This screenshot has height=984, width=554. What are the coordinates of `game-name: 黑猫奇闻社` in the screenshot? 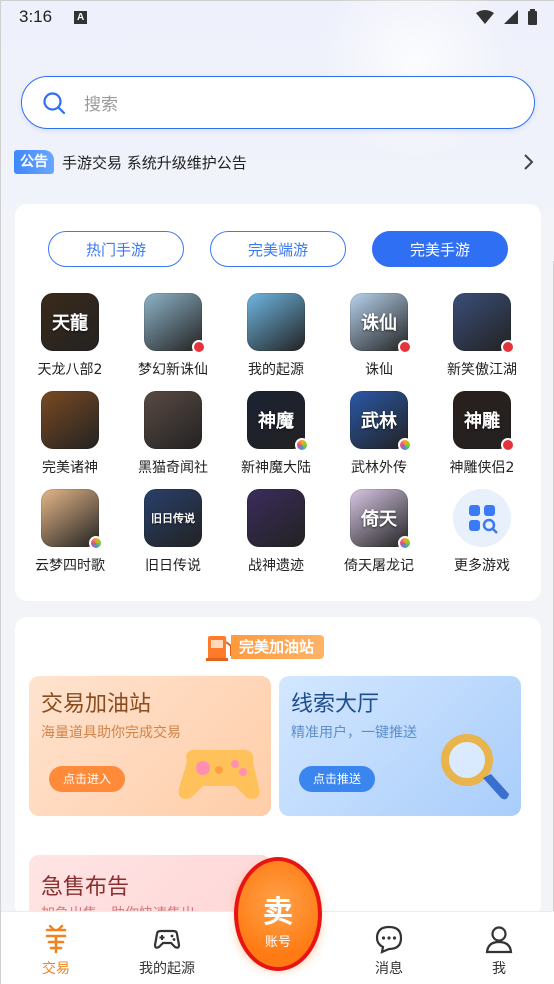 It's located at (173, 468).